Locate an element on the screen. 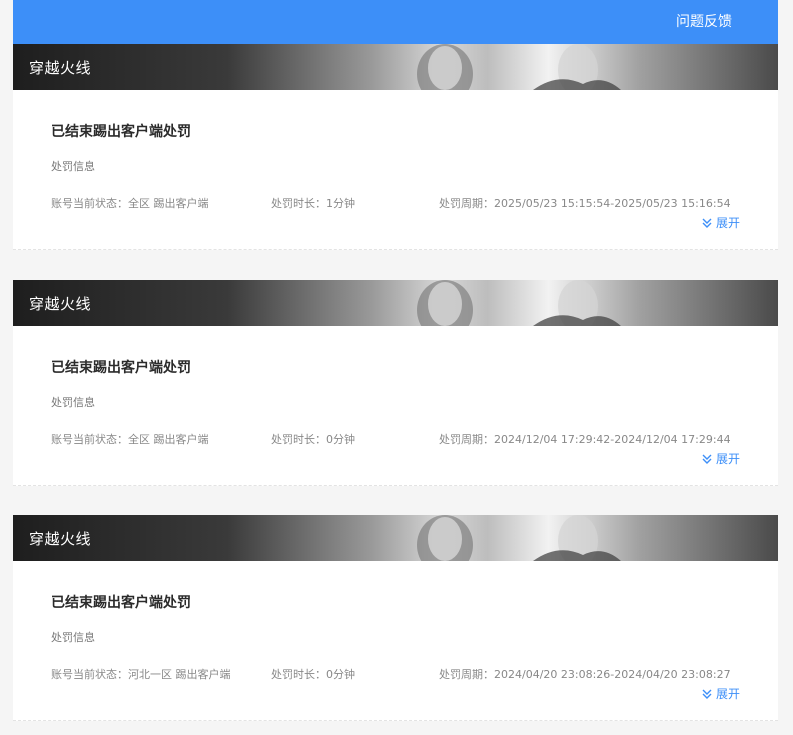 The image size is (793, 735). account-status: 账号当前状态：河北一区 踢出客户端 is located at coordinates (141, 674).